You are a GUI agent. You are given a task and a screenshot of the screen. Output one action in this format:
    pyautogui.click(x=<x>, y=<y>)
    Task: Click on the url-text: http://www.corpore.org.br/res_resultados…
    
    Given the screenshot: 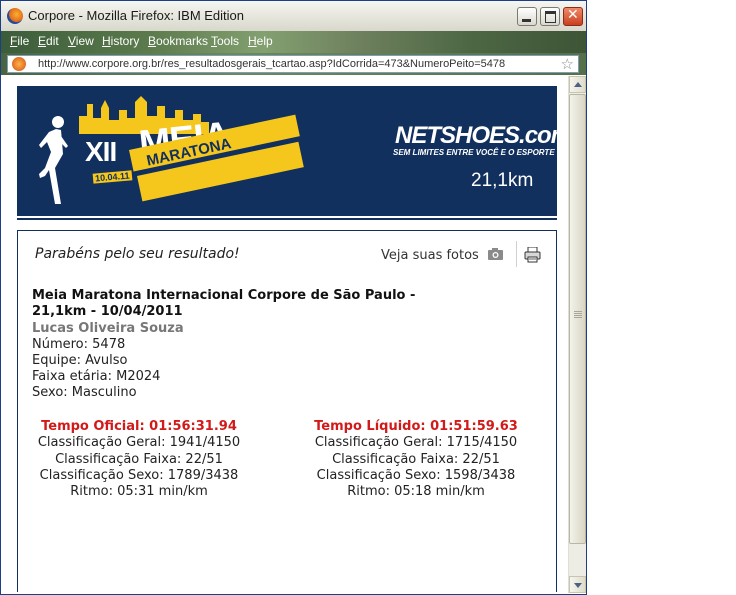 What is the action you would take?
    pyautogui.click(x=271, y=64)
    